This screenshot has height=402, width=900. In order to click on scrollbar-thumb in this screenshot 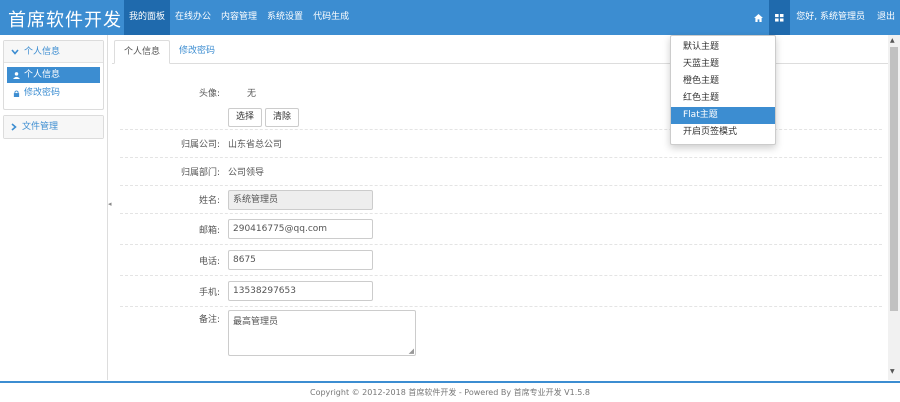, I will do `click(894, 179)`.